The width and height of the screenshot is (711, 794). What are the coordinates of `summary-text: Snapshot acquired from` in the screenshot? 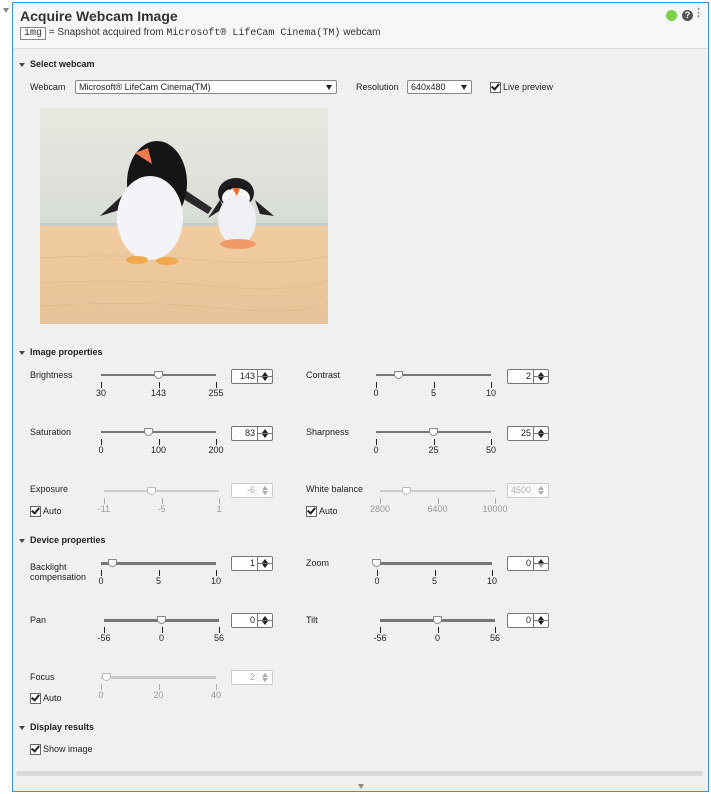 It's located at (110, 32).